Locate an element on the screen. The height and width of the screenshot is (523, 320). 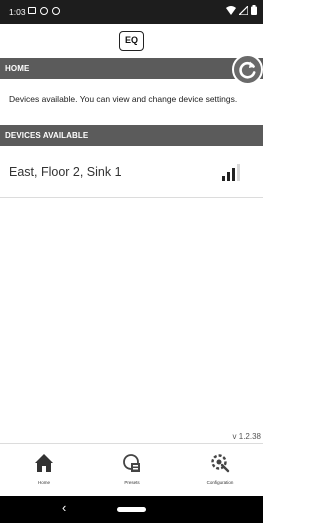
refresh-button is located at coordinates (247, 69).